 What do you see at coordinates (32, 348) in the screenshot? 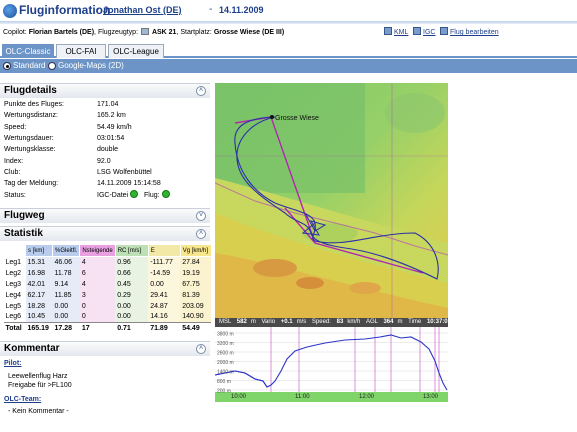
I see `kommentar-title: Kommentar` at bounding box center [32, 348].